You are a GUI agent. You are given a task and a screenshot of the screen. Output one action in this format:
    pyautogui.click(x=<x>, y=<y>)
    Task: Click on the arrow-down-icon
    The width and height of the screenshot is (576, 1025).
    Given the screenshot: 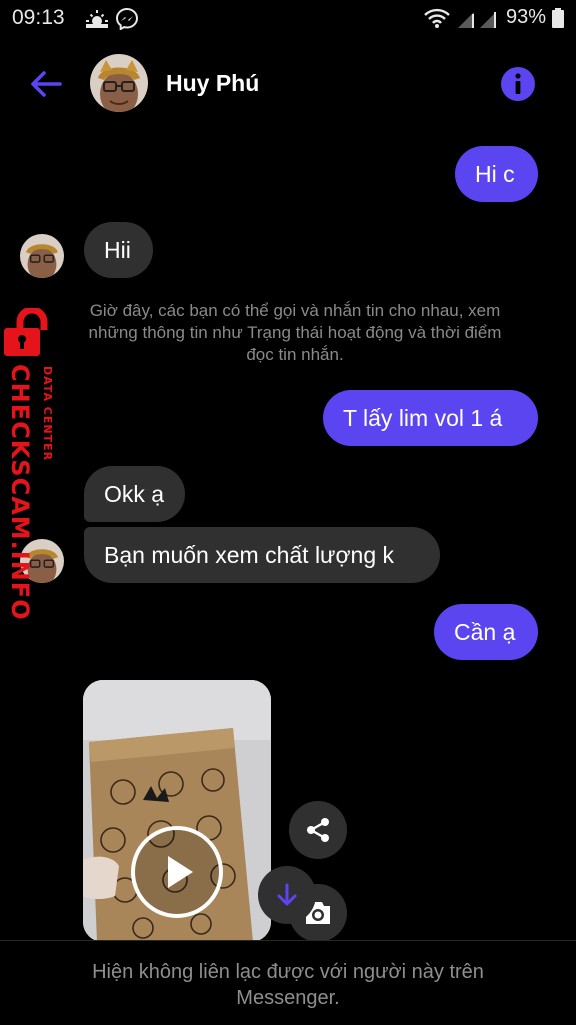 What is the action you would take?
    pyautogui.click(x=287, y=894)
    